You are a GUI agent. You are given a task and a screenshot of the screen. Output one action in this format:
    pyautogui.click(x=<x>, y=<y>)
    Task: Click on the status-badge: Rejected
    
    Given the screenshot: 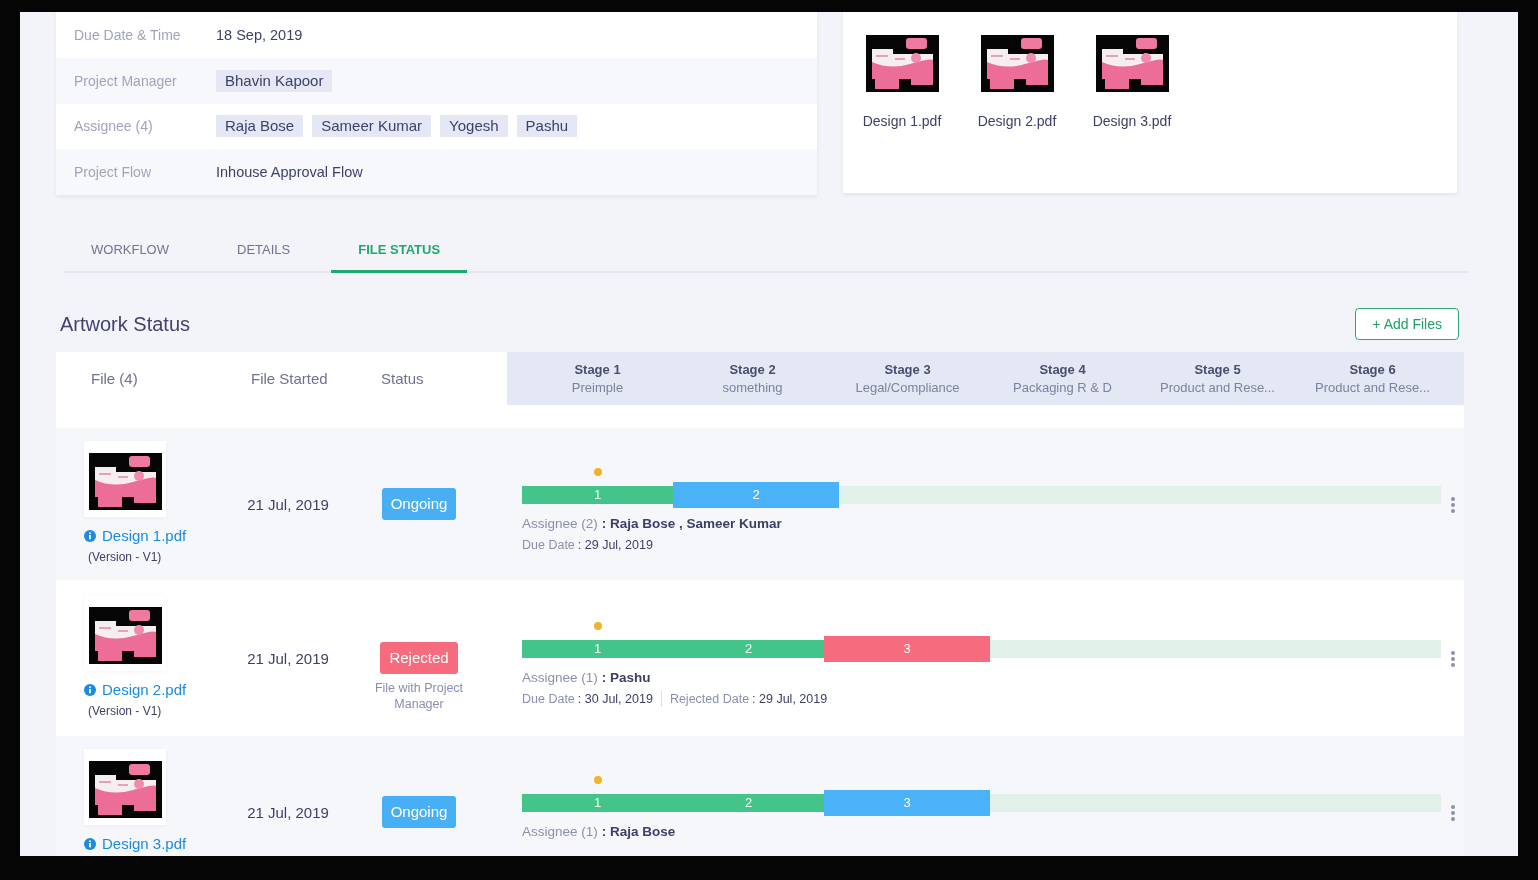 What is the action you would take?
    pyautogui.click(x=419, y=658)
    